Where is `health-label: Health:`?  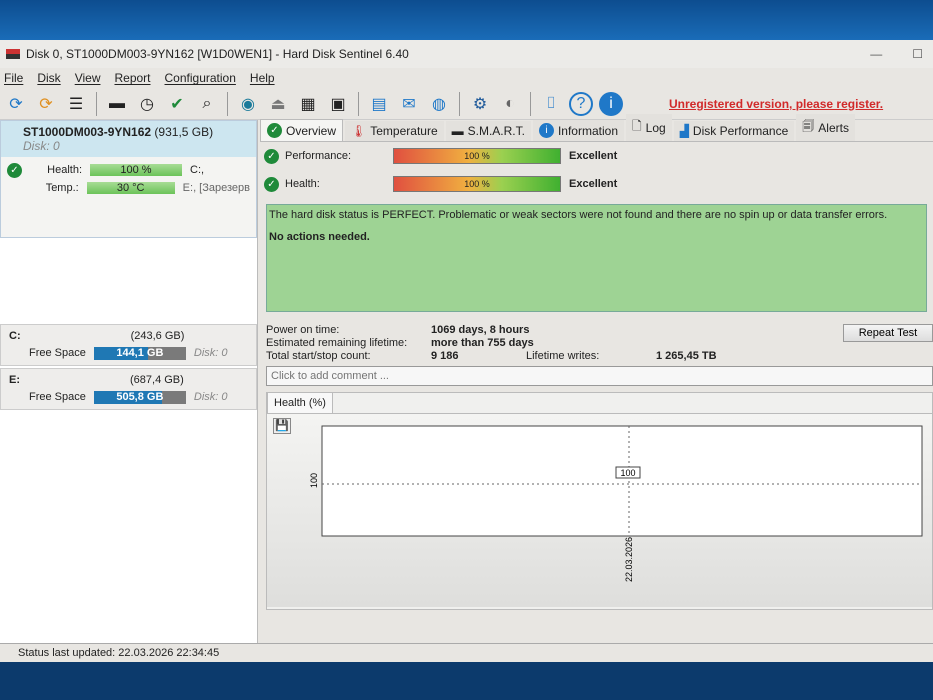 health-label: Health: is located at coordinates (64, 170).